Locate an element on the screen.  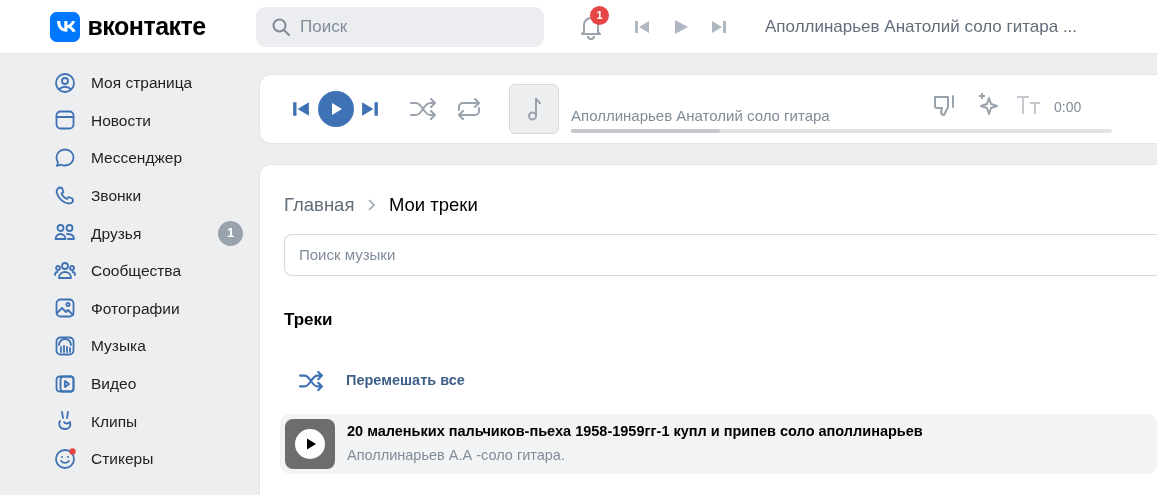
sidebar-item: Мессенджер is located at coordinates (146, 158).